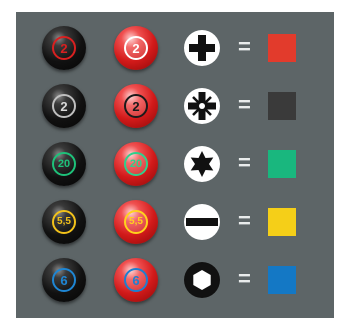  I want to click on torx-star-icon, so click(202, 164).